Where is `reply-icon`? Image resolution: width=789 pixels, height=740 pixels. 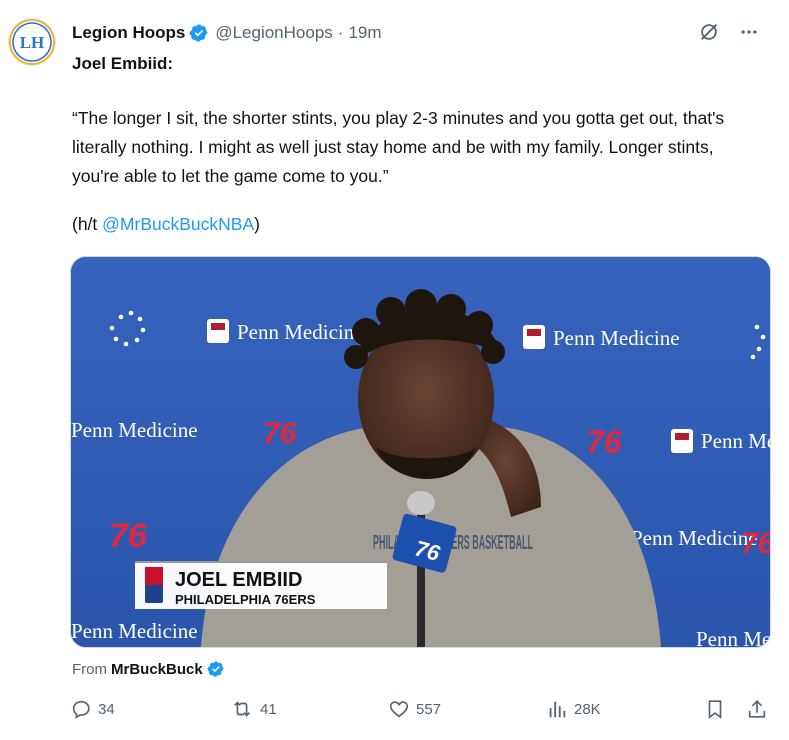 reply-icon is located at coordinates (81, 709).